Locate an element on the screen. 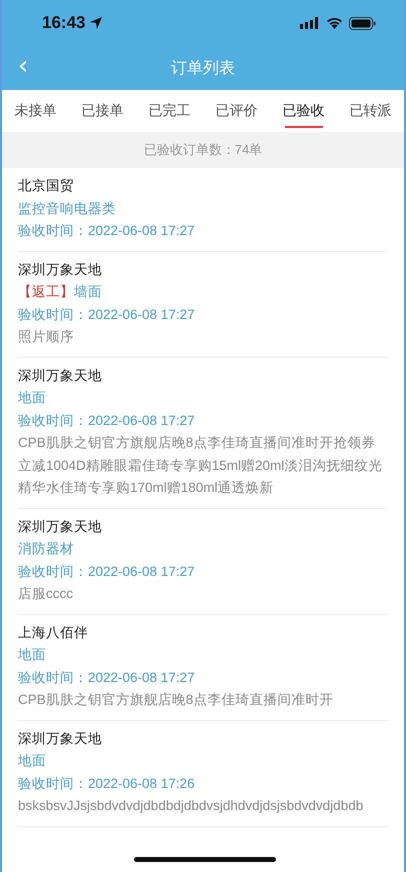  order-note: 照片顺序 is located at coordinates (46, 337).